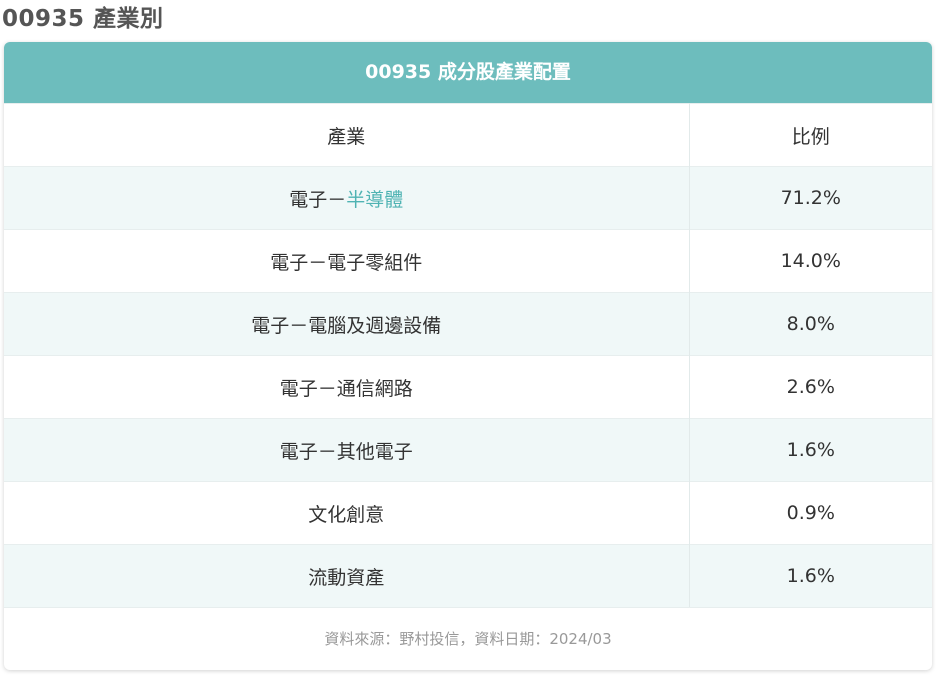  Describe the element at coordinates (374, 200) in the screenshot. I see `industry-link-semiconductor: 半導體` at that location.